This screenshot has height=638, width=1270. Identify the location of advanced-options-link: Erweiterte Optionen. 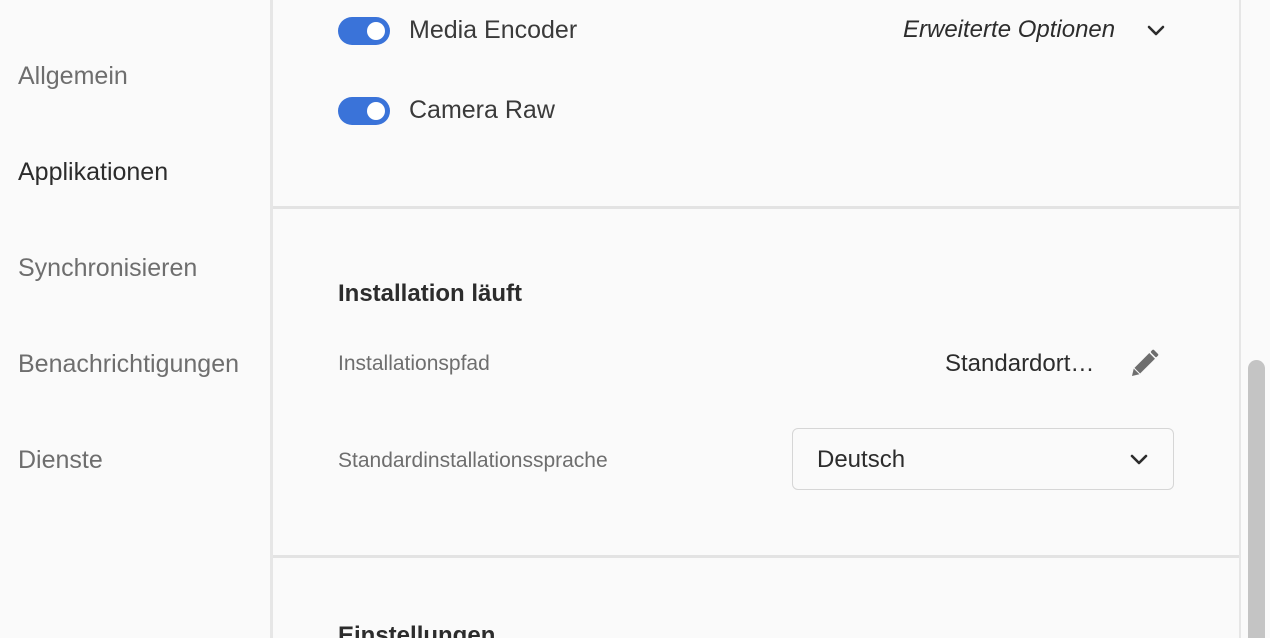
(1009, 30).